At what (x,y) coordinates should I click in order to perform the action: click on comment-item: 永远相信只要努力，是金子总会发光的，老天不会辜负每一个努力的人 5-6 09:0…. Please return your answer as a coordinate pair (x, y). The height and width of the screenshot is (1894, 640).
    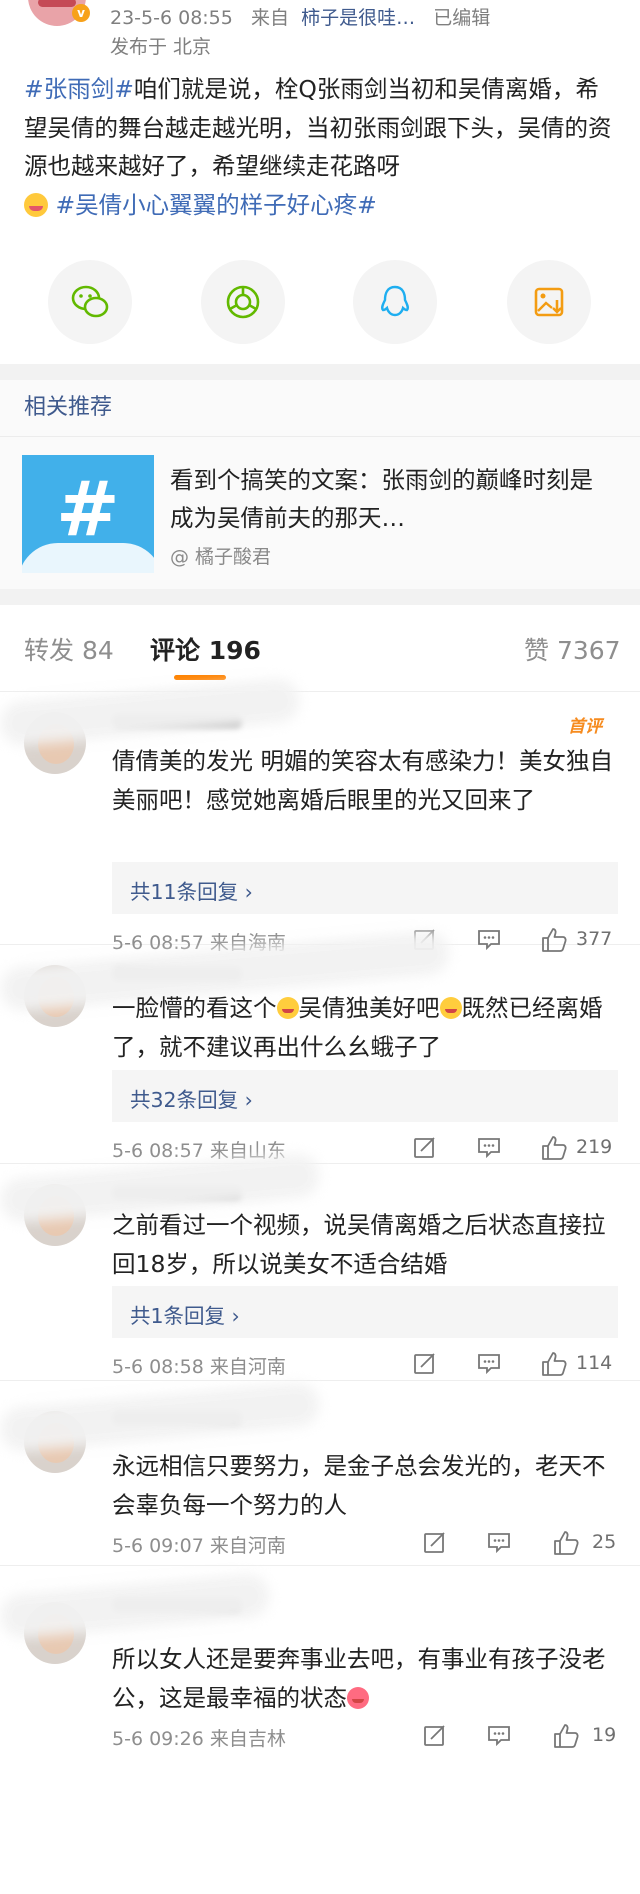
    Looking at the image, I should click on (320, 1473).